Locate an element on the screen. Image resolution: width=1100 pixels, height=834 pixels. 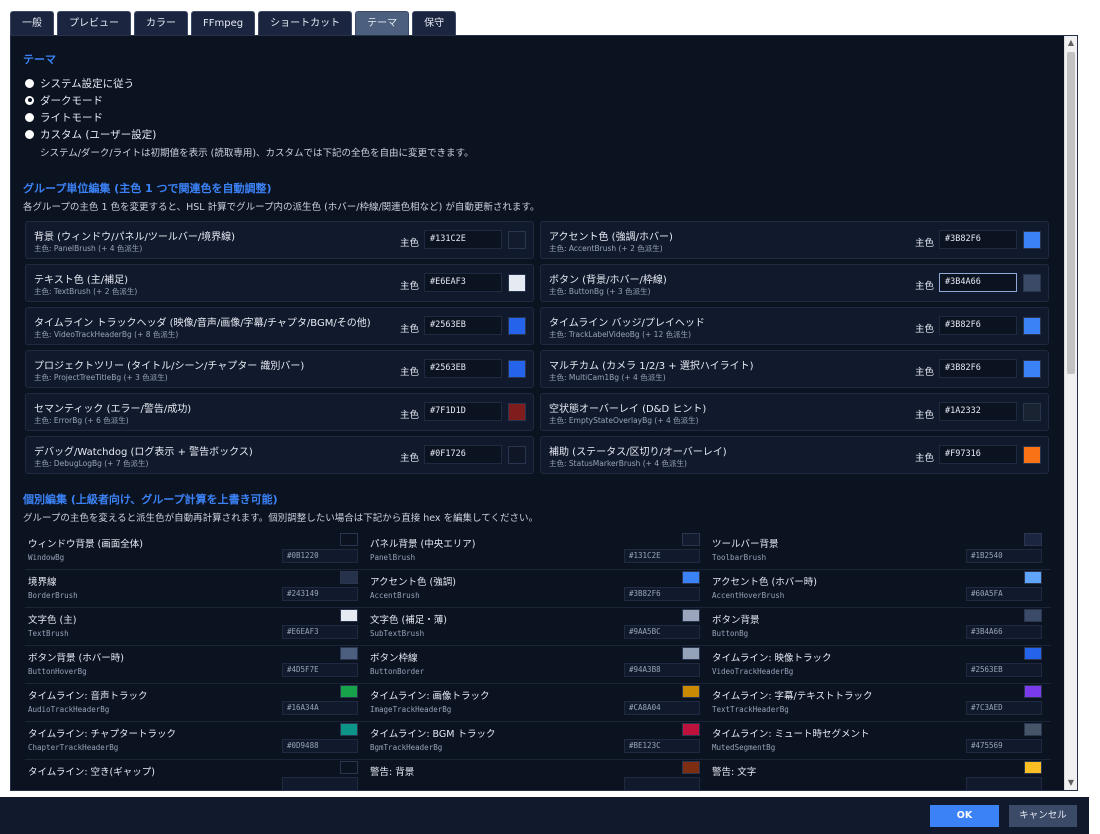
tab-6: 保守 is located at coordinates (434, 23).